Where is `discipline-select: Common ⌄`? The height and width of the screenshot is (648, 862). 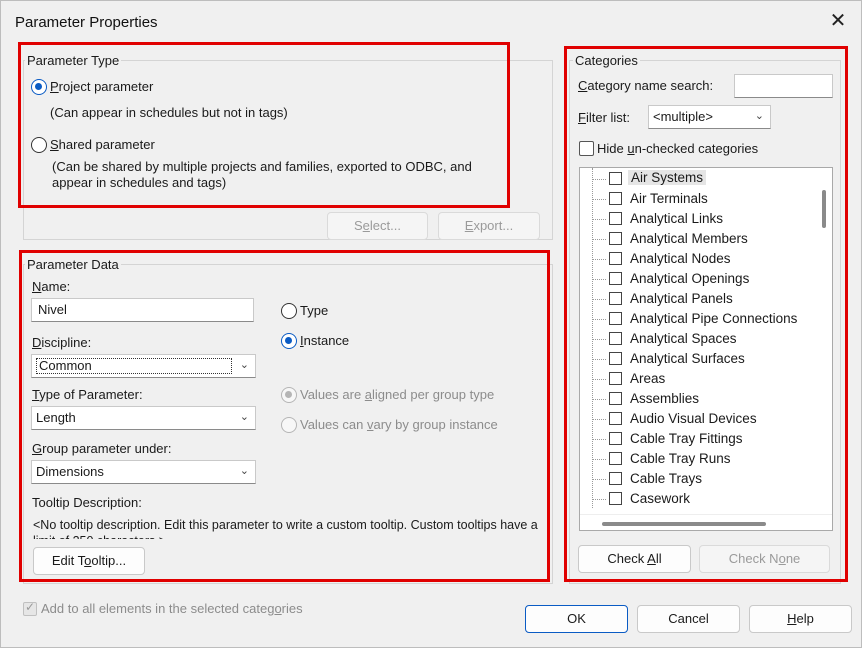 discipline-select: Common ⌄ is located at coordinates (143, 366).